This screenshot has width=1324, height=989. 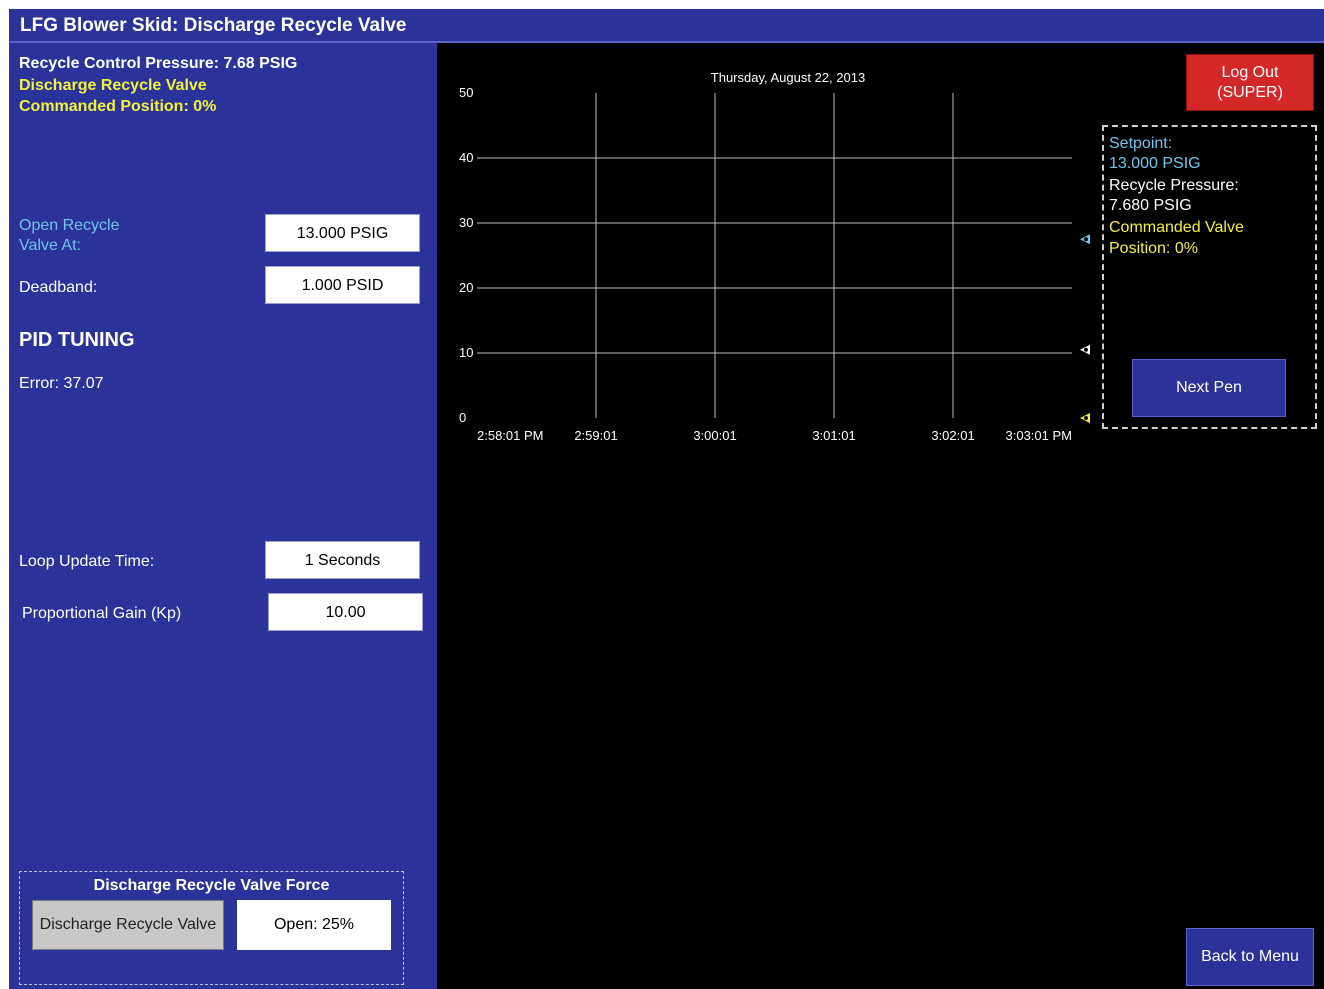 What do you see at coordinates (87, 561) in the screenshot?
I see `loop-update-label: Loop Update Time:` at bounding box center [87, 561].